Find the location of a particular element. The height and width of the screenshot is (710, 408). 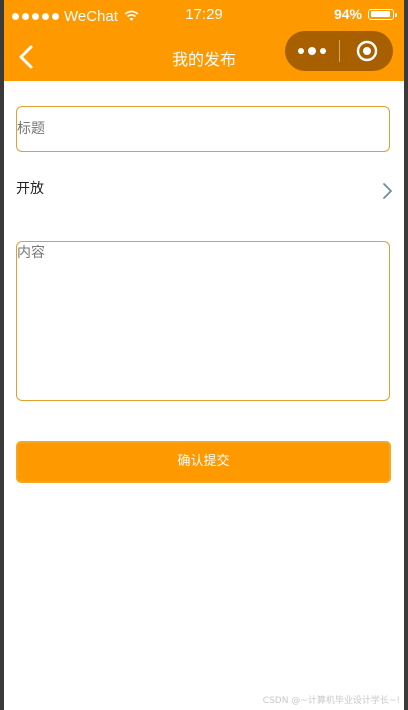

title-input is located at coordinates (203, 129).